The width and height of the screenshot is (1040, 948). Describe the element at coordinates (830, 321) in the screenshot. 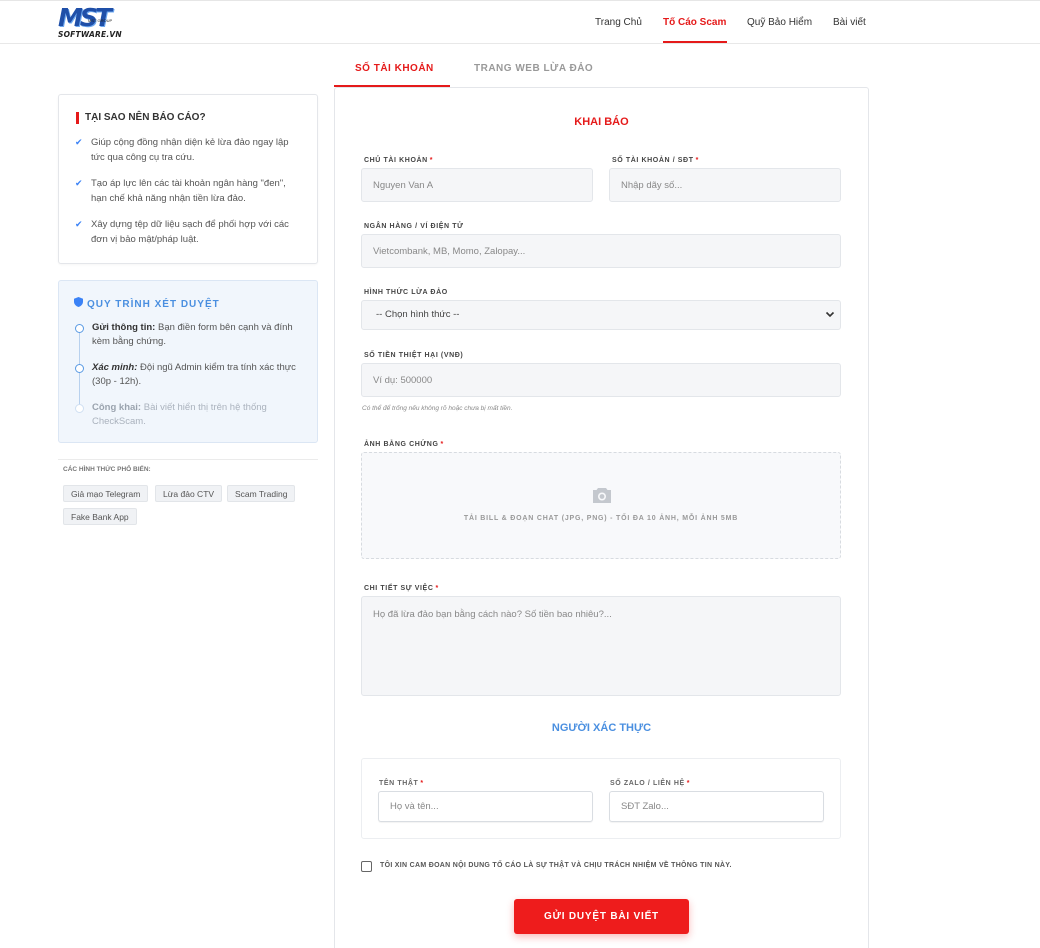

I see `chevron-down-icon` at that location.